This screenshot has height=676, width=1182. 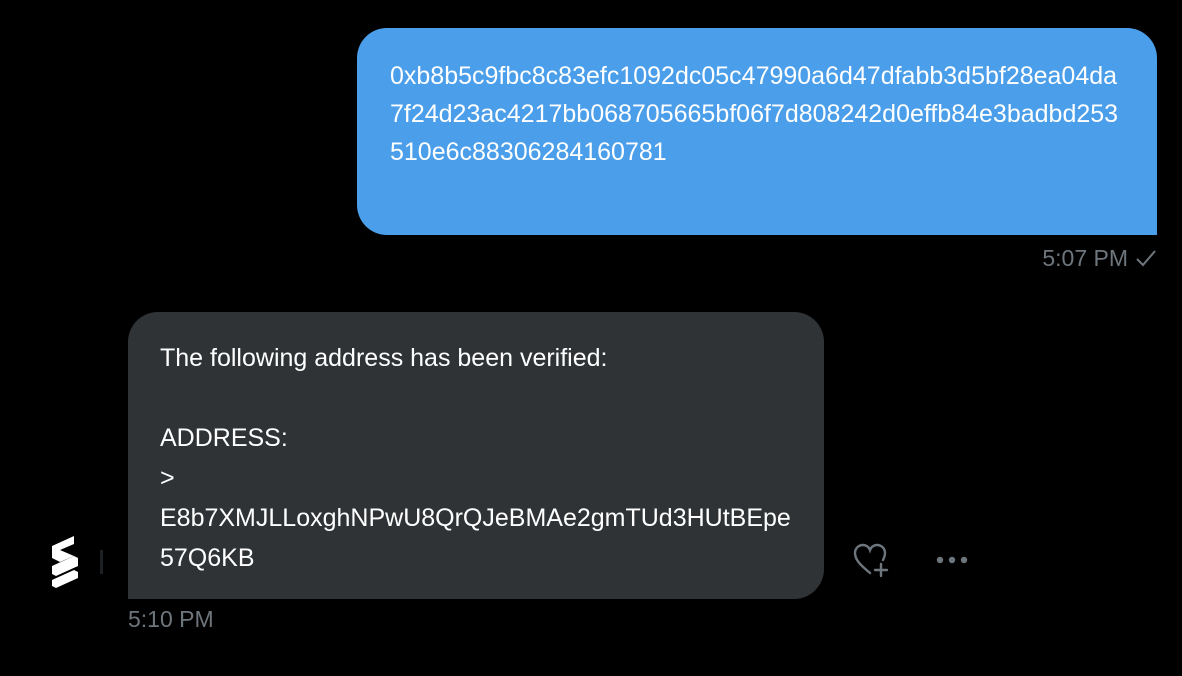 I want to click on more-horizontal-icon, so click(x=952, y=560).